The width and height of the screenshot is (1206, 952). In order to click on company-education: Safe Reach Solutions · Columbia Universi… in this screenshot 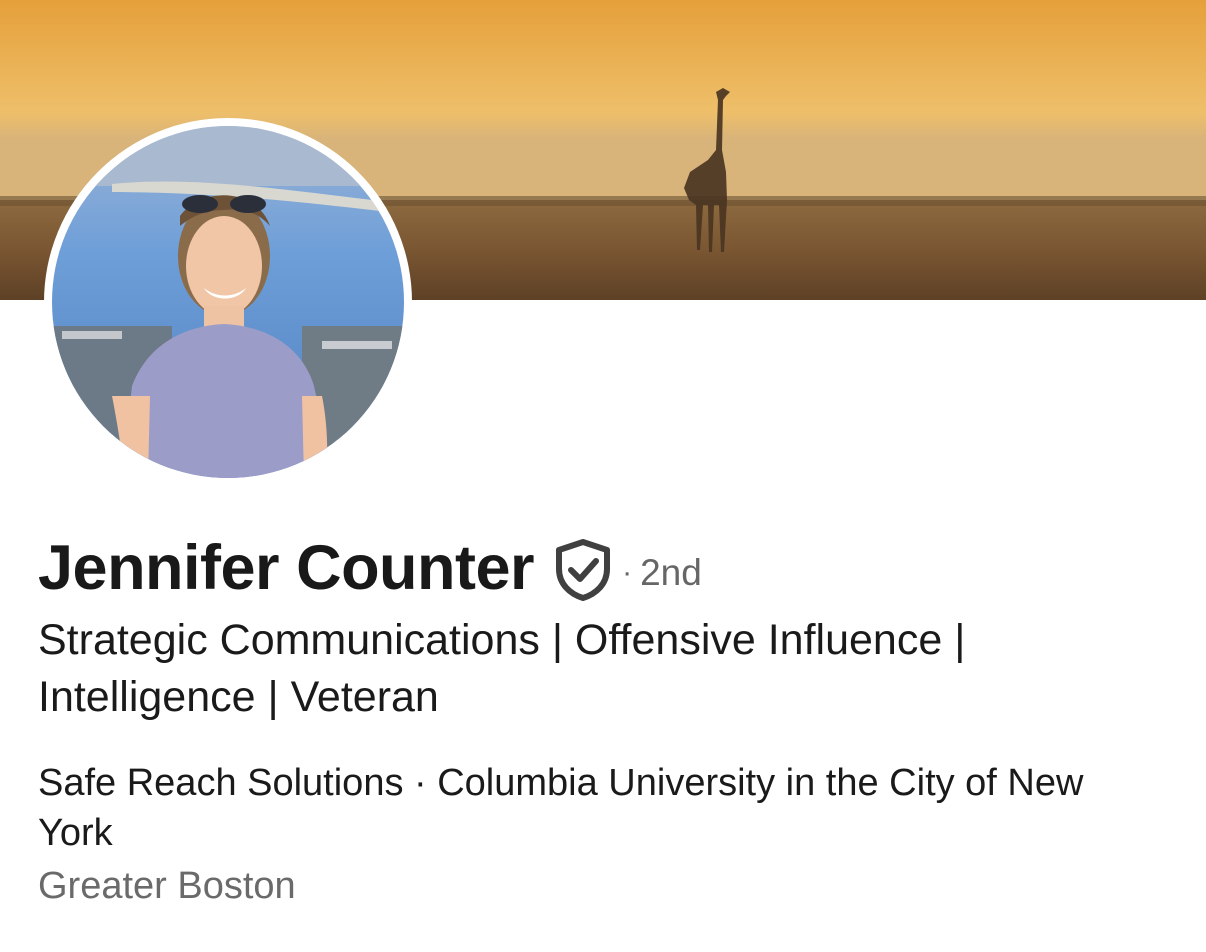, I will do `click(598, 808)`.